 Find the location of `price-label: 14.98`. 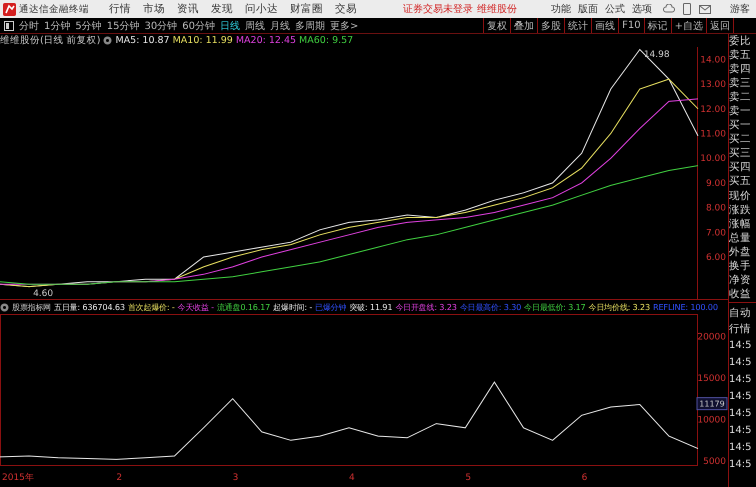

price-label: 14.98 is located at coordinates (657, 55).